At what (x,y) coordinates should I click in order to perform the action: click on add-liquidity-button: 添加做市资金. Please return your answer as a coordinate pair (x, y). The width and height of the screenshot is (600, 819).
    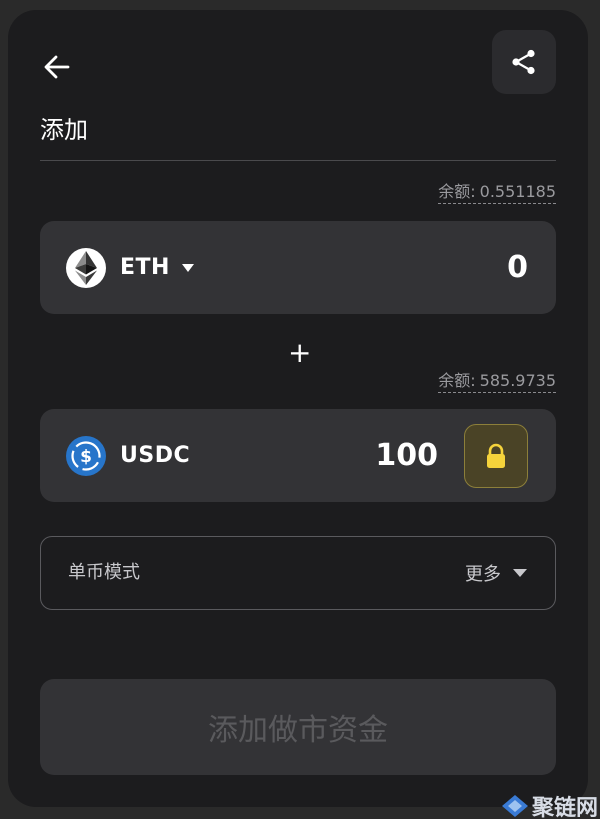
    Looking at the image, I should click on (298, 727).